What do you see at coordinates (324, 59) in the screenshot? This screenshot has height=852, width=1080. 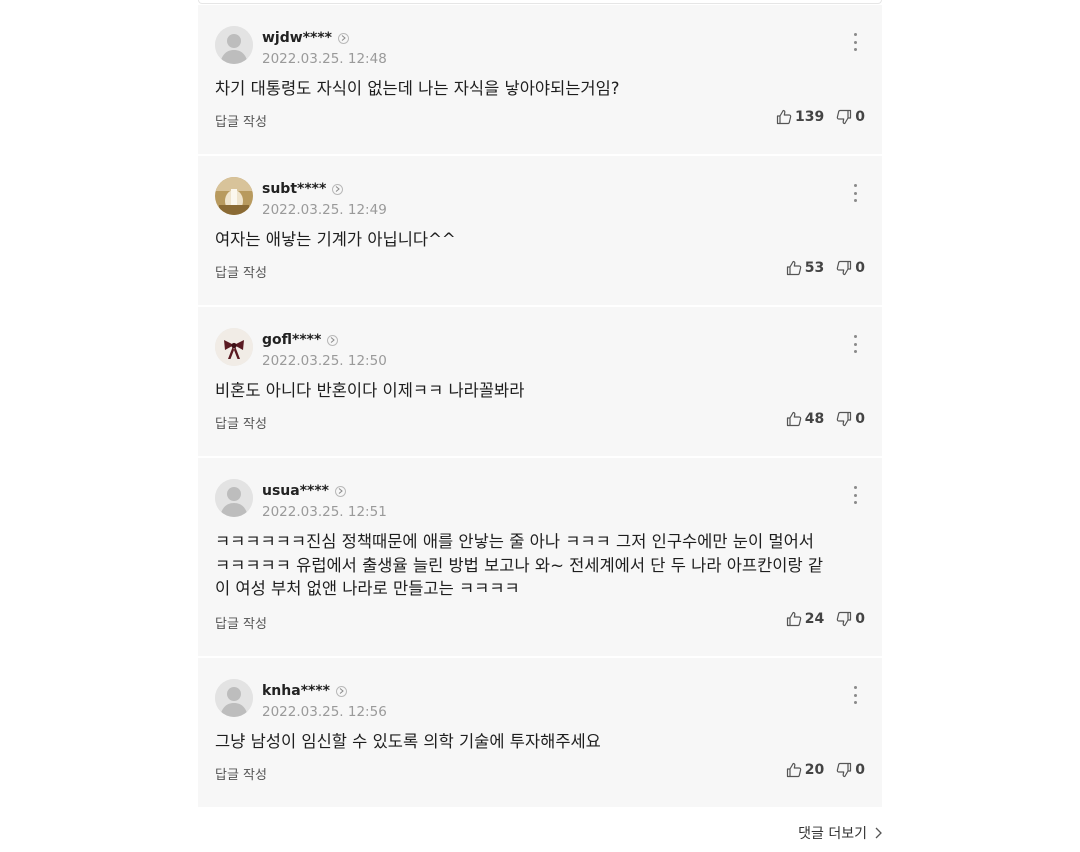 I see `comment-timestamp: 2022.03.25. 12:48` at bounding box center [324, 59].